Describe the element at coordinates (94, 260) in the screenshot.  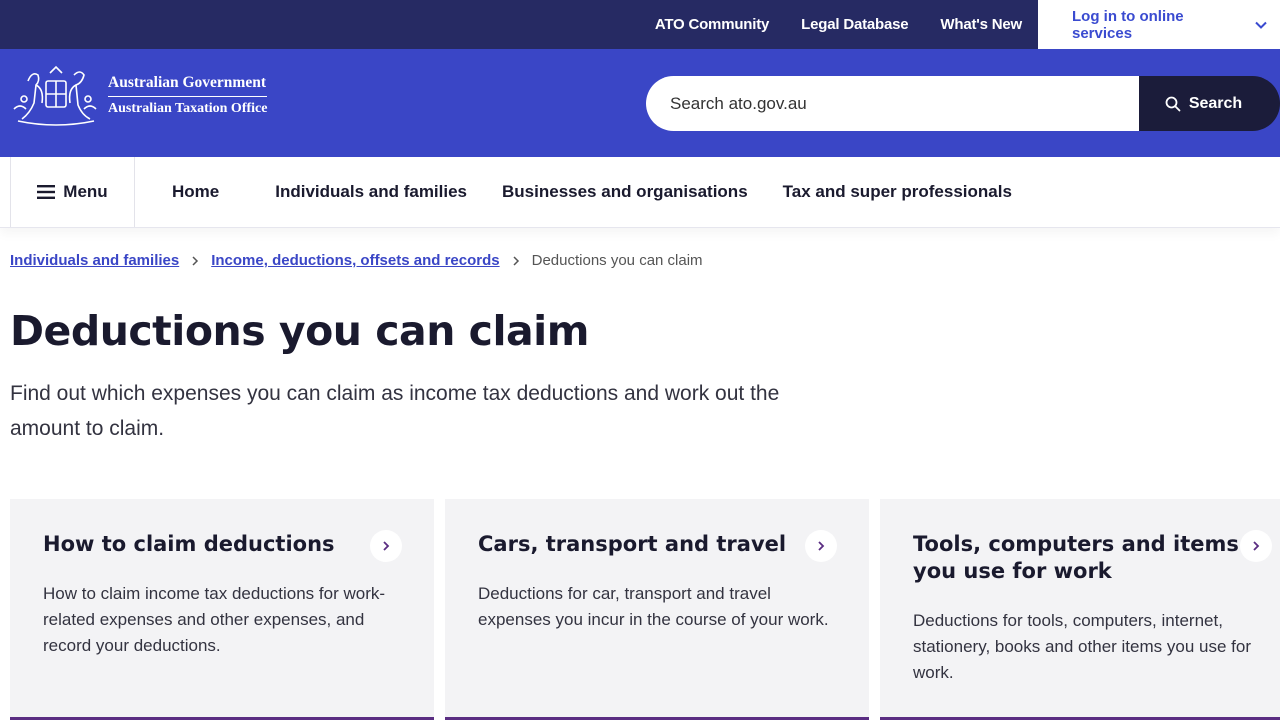
I see `breadcrumb-link-individuals: Individuals and families` at that location.